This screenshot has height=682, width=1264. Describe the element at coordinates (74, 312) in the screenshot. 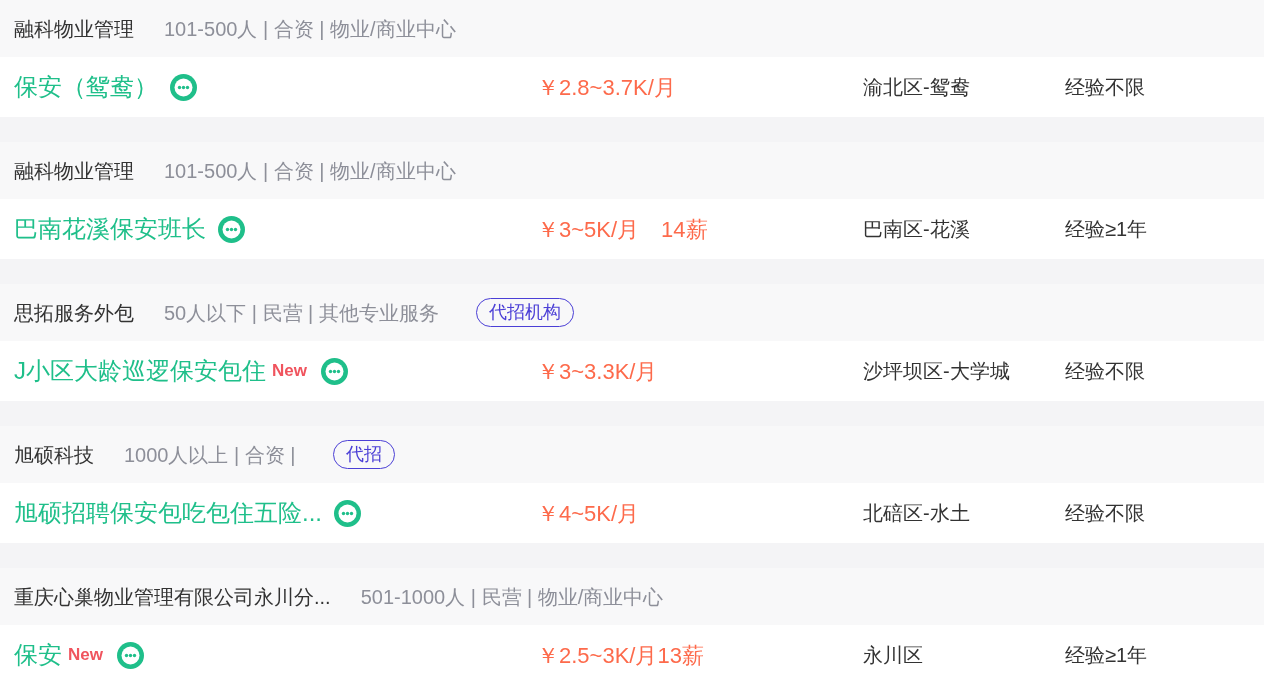

I see `company-name: 思拓服务外包` at that location.